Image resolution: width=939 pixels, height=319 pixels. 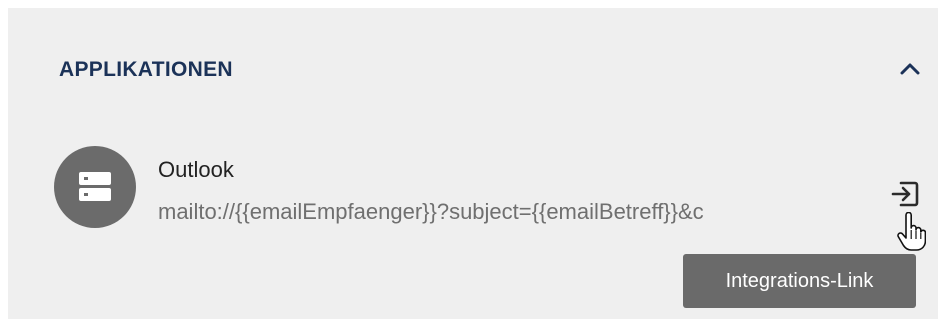 I want to click on collapse-section-button, so click(x=910, y=70).